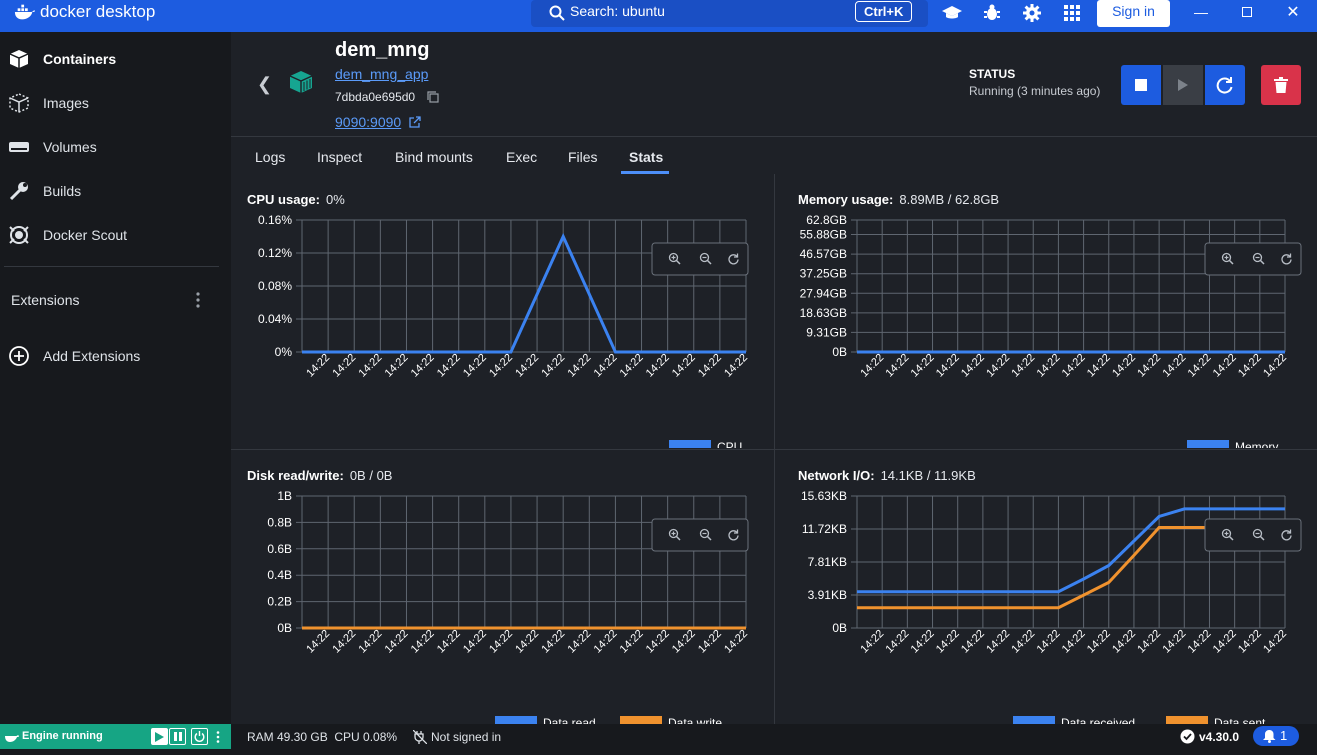 The height and width of the screenshot is (755, 1317). Describe the element at coordinates (433, 97) in the screenshot. I see `copy-icon` at that location.